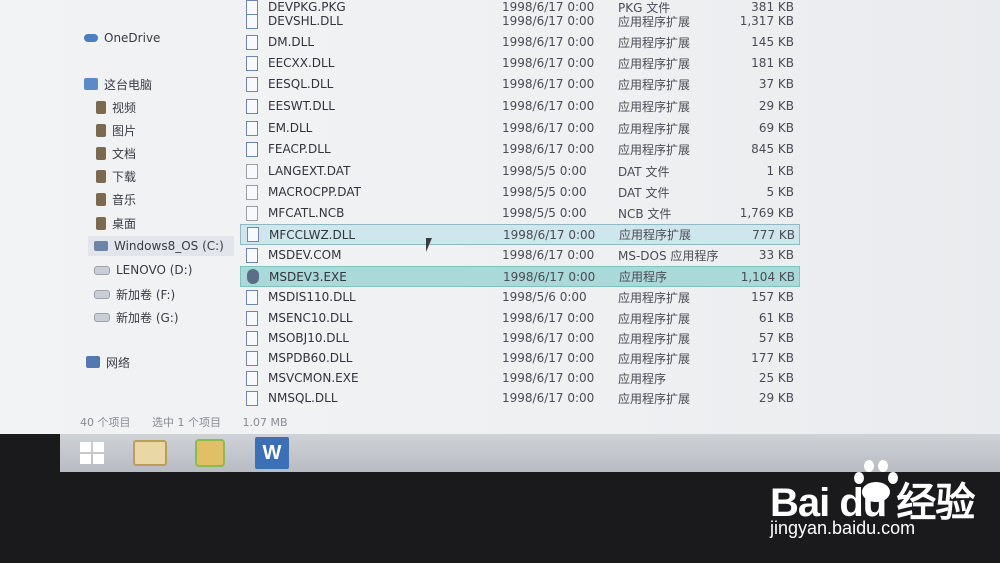 The height and width of the screenshot is (563, 1000). I want to click on desktop-folder-icon, so click(101, 223).